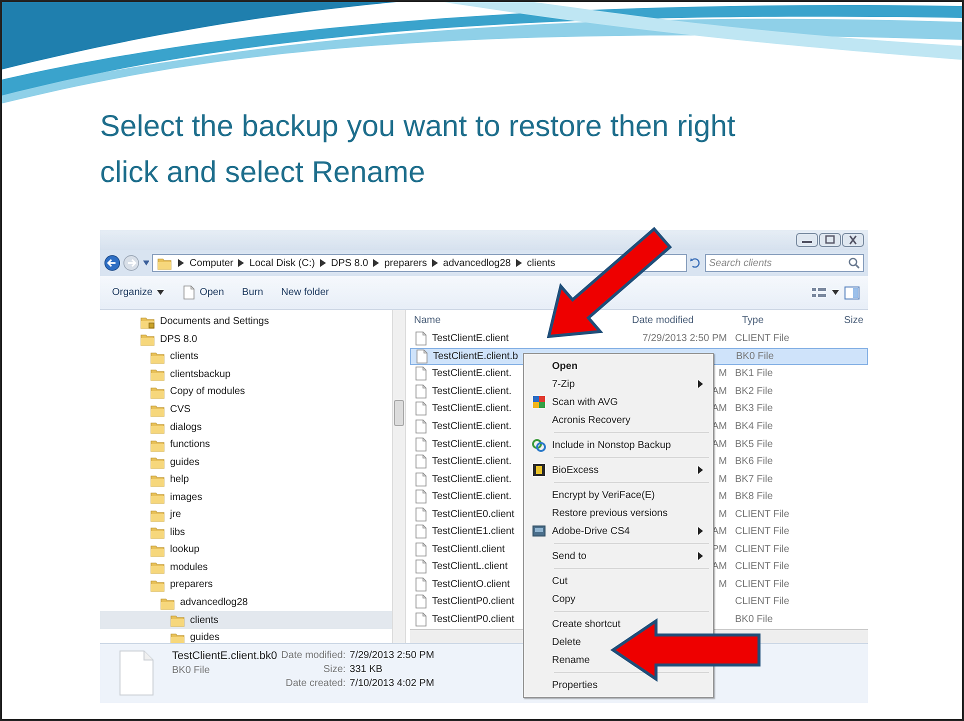 The height and width of the screenshot is (721, 964). I want to click on menu-item: Acronis Recovery, so click(581, 420).